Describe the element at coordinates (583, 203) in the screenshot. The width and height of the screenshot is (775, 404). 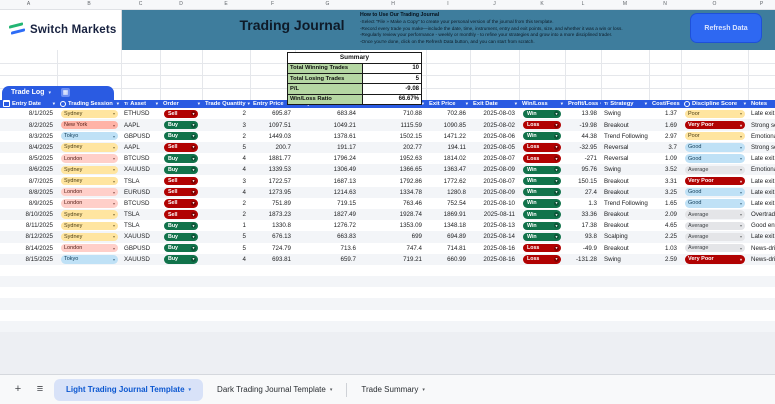
I see `cell-profit-loss: 1.3` at that location.